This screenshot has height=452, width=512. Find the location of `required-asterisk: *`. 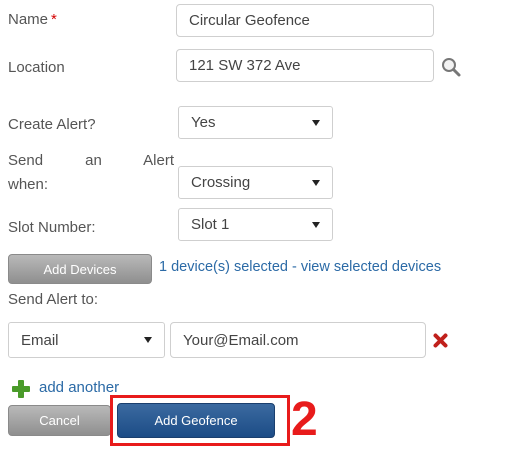

required-asterisk: * is located at coordinates (54, 19).